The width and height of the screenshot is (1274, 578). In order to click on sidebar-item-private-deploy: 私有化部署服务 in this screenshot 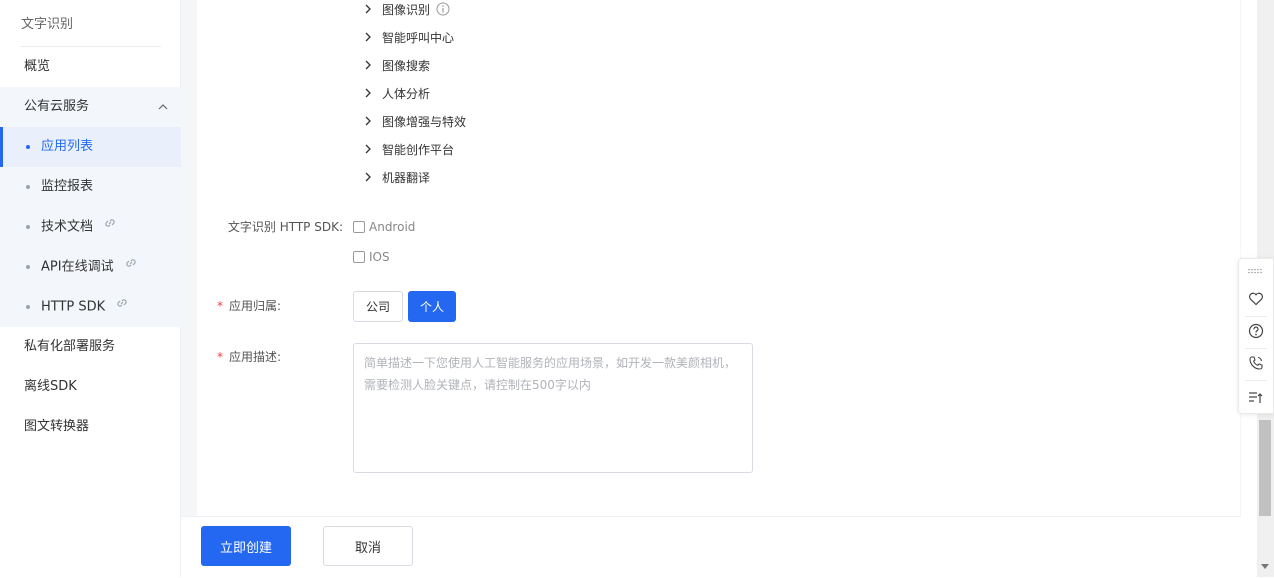, I will do `click(90, 347)`.